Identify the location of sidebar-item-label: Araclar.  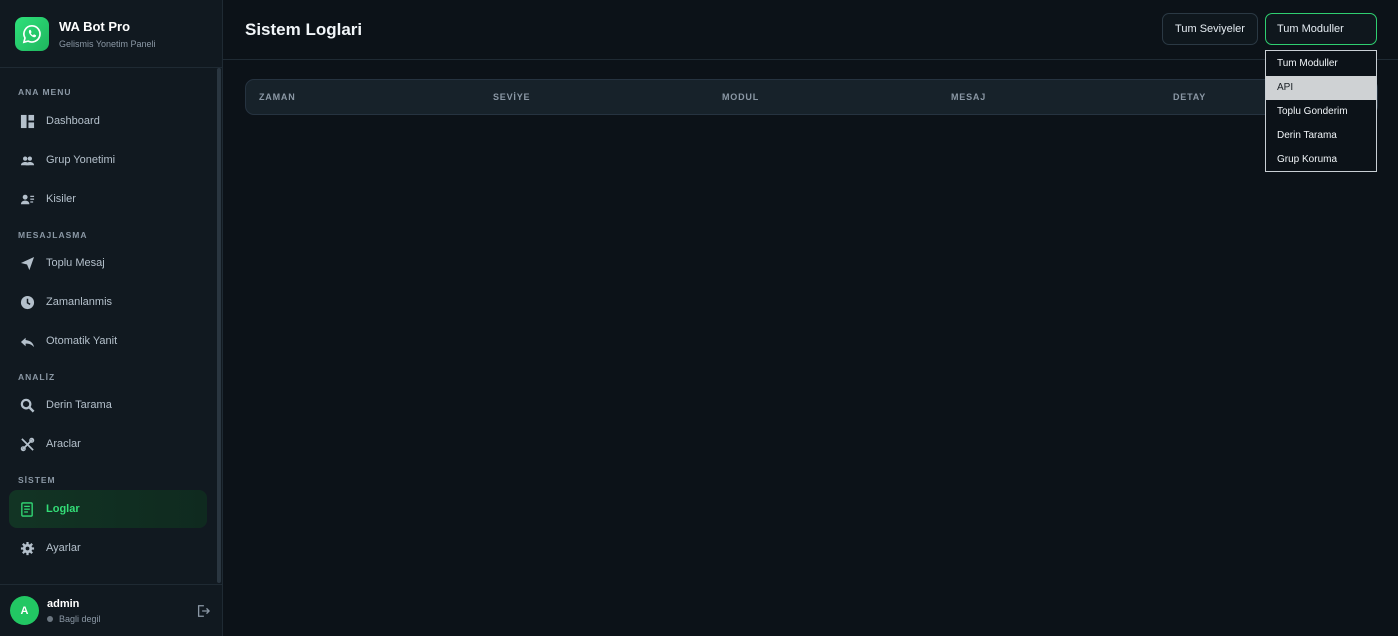
(63, 444).